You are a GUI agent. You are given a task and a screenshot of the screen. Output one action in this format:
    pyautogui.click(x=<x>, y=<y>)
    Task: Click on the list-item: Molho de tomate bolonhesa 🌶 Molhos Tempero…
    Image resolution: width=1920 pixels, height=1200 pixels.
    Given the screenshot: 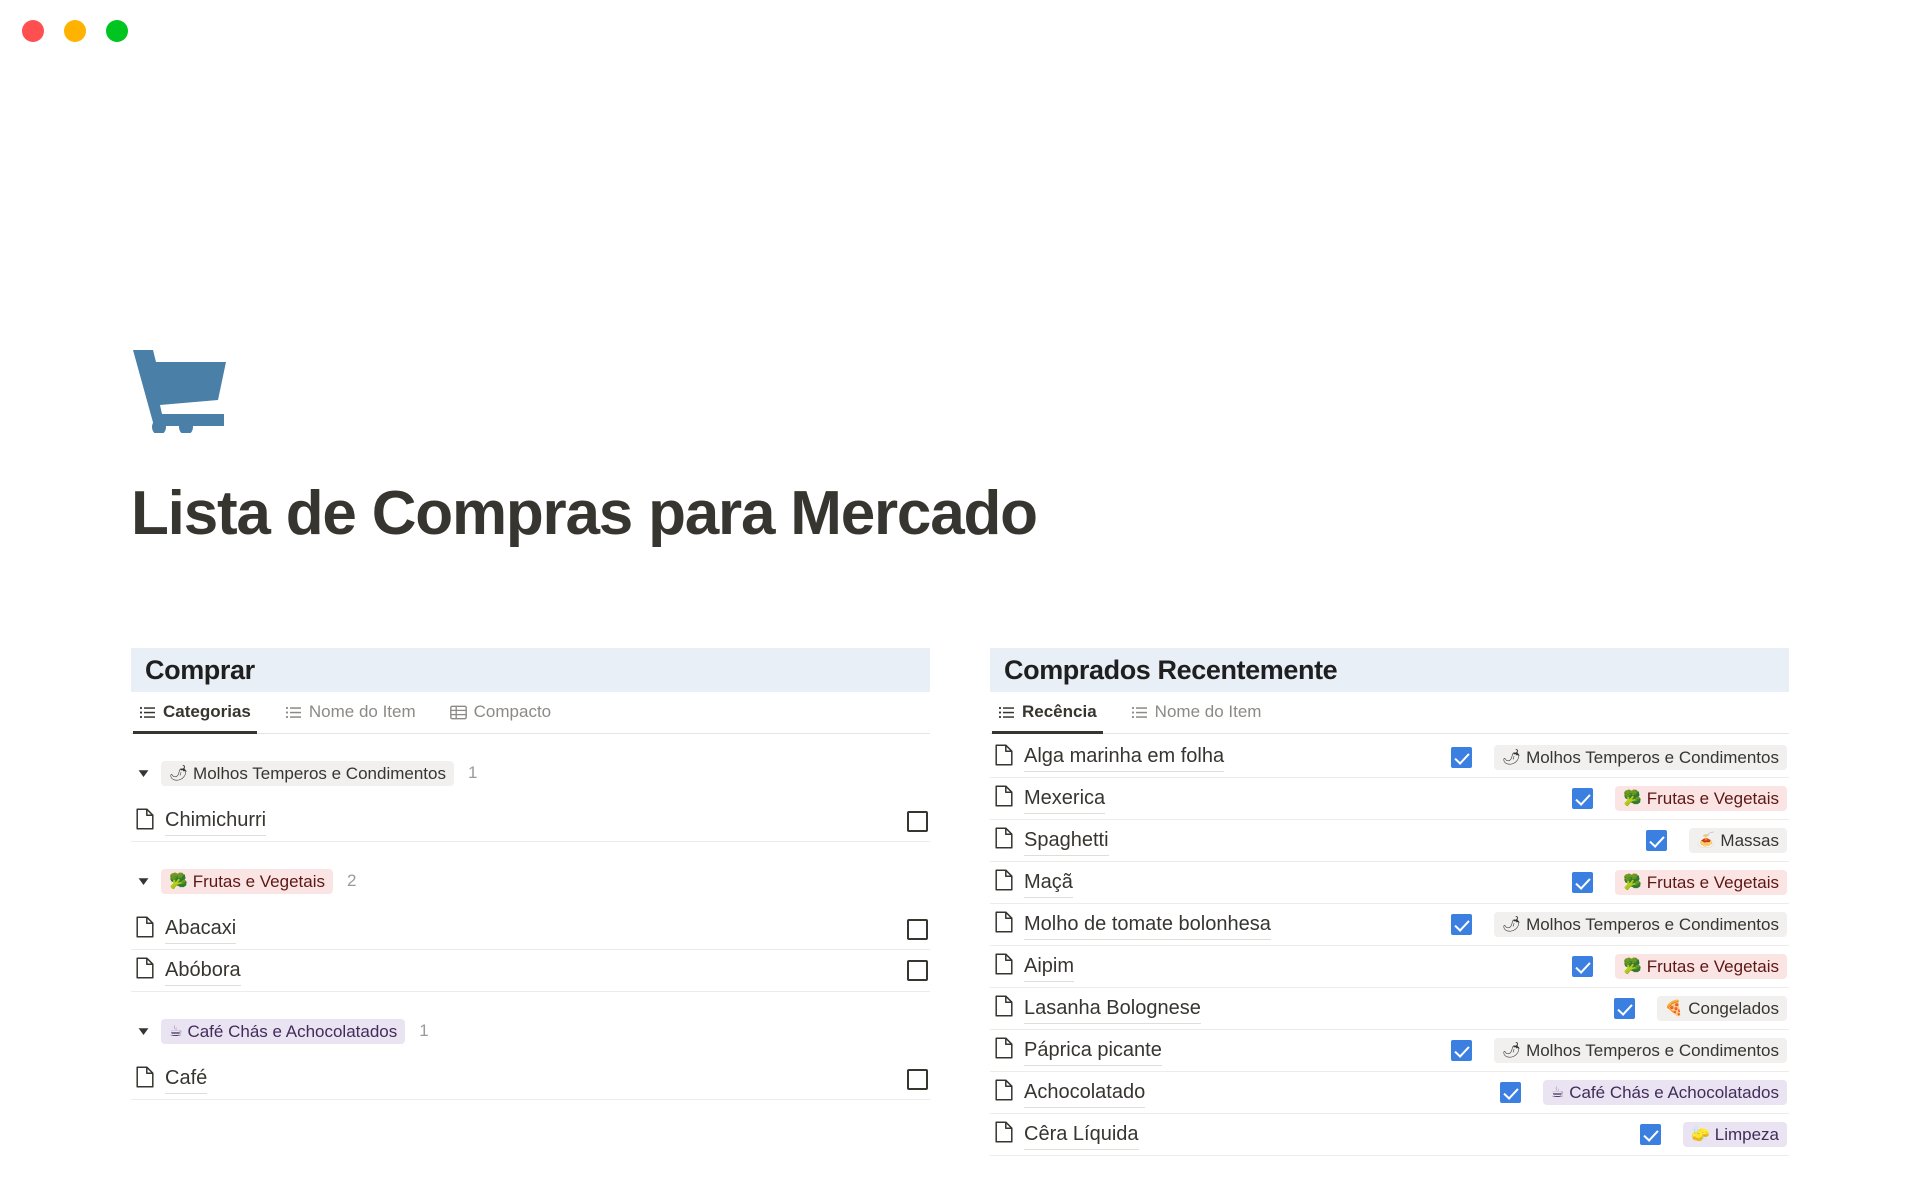 What is the action you would take?
    pyautogui.click(x=1389, y=925)
    